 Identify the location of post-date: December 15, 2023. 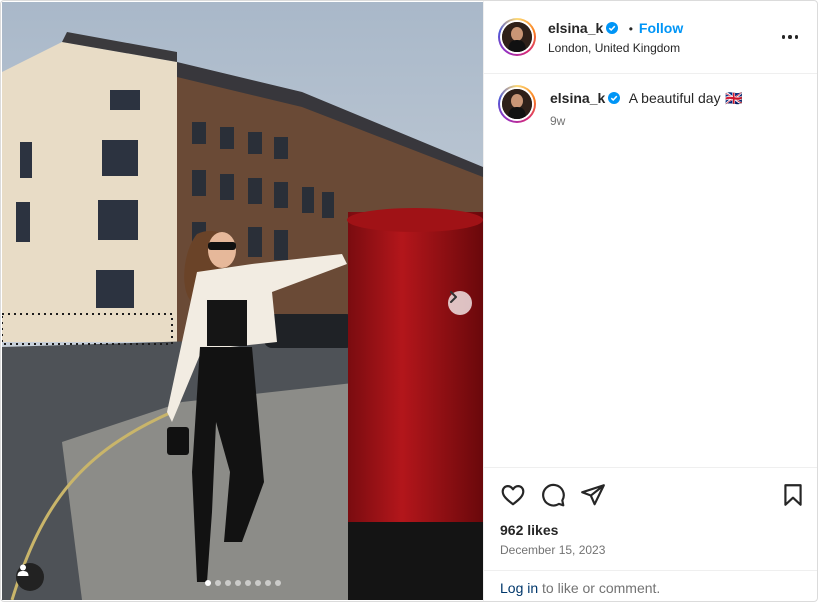
(552, 550).